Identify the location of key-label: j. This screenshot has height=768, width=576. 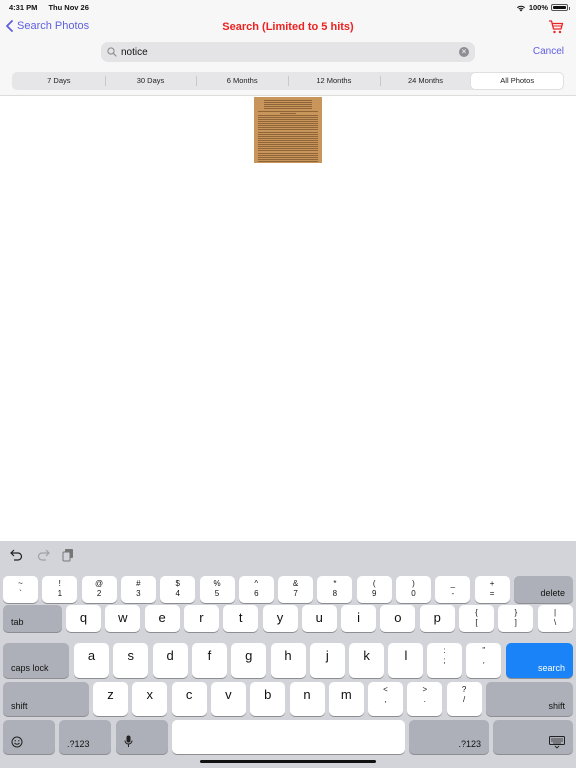
(327, 655).